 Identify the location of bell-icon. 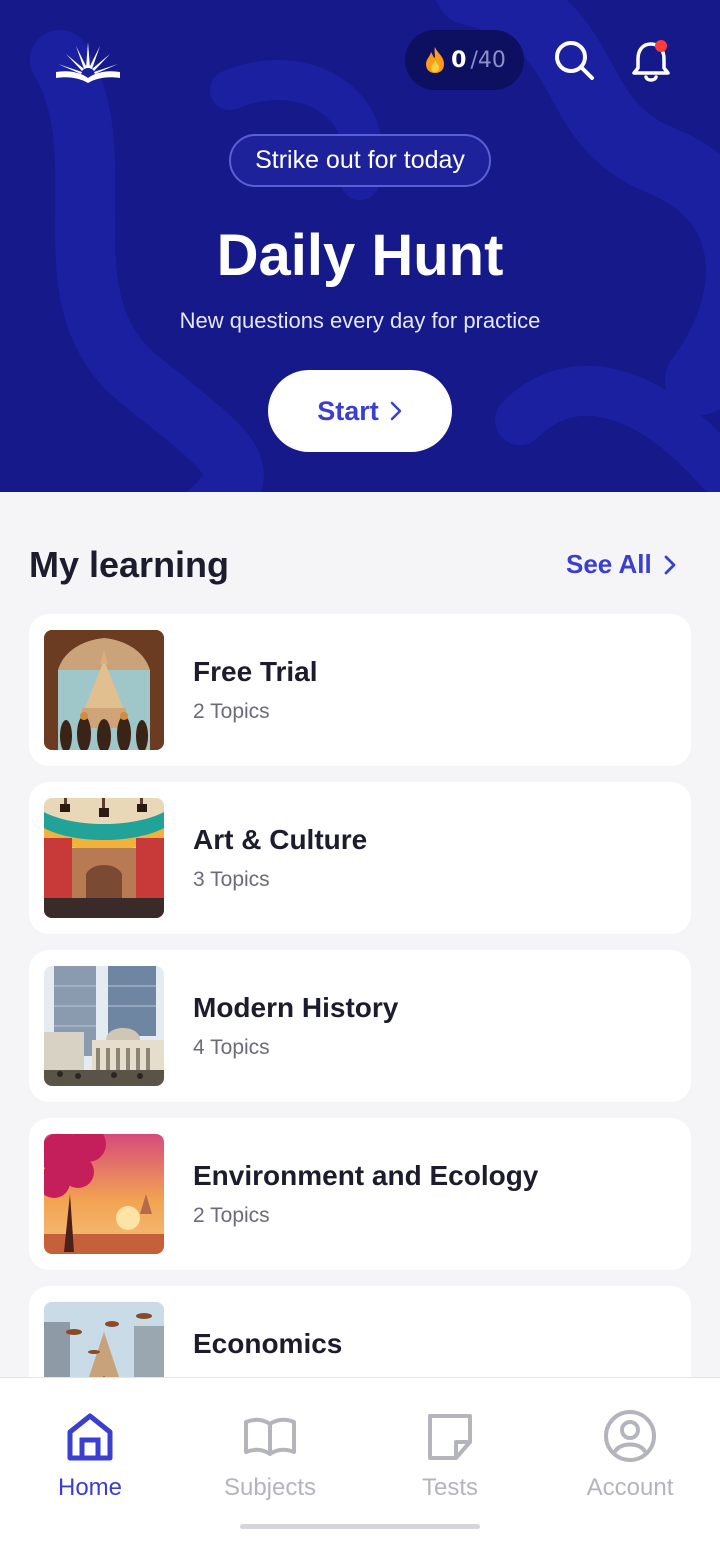
(651, 61).